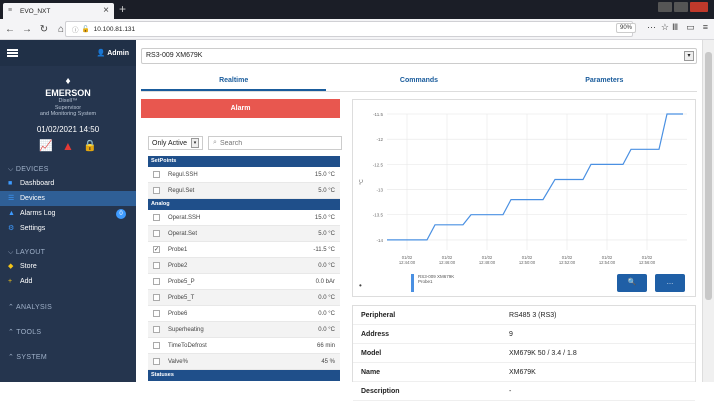 The width and height of the screenshot is (714, 401). What do you see at coordinates (178, 265) in the screenshot?
I see `row-name: Probe2` at bounding box center [178, 265].